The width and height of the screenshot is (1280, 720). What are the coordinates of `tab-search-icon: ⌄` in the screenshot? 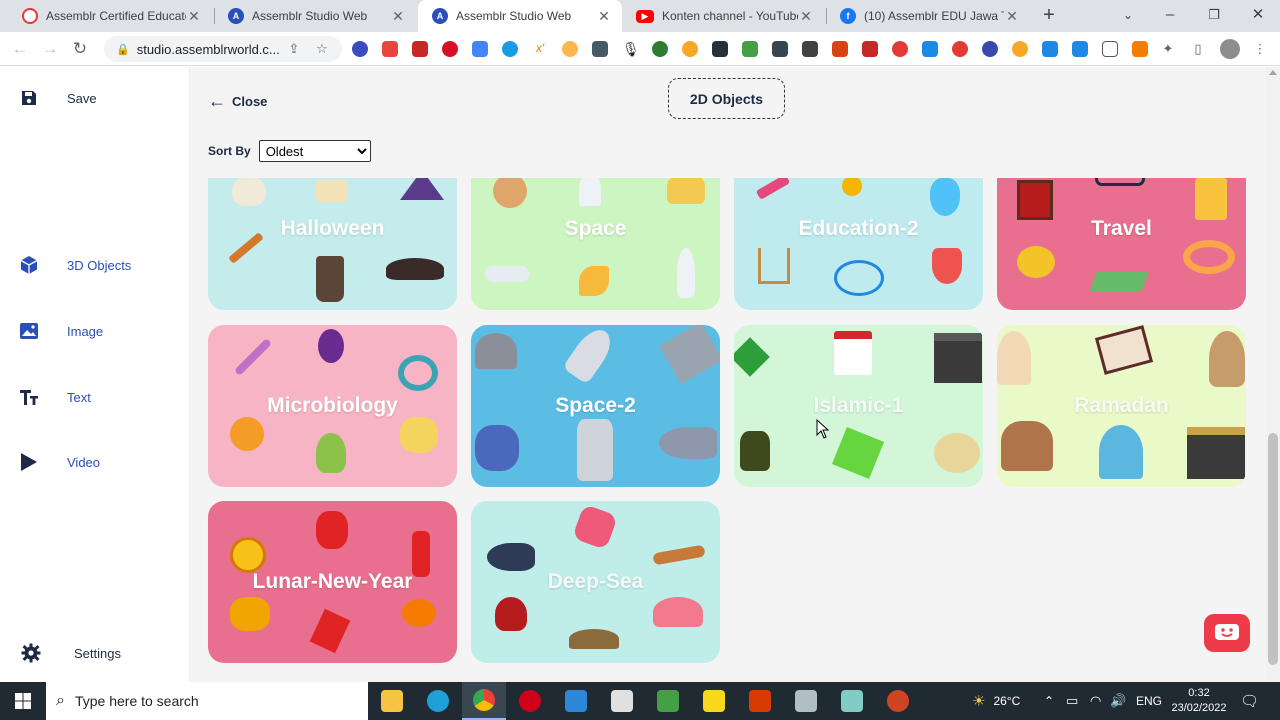 It's located at (1128, 16).